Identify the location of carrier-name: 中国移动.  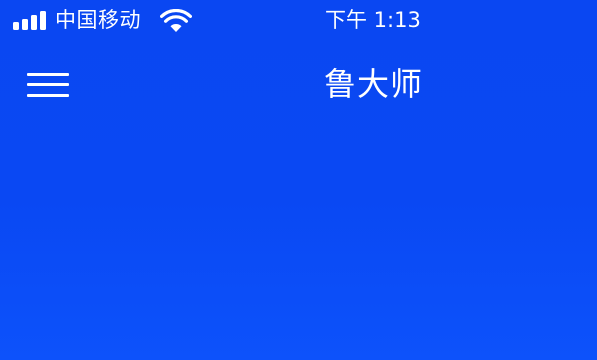
(98, 20).